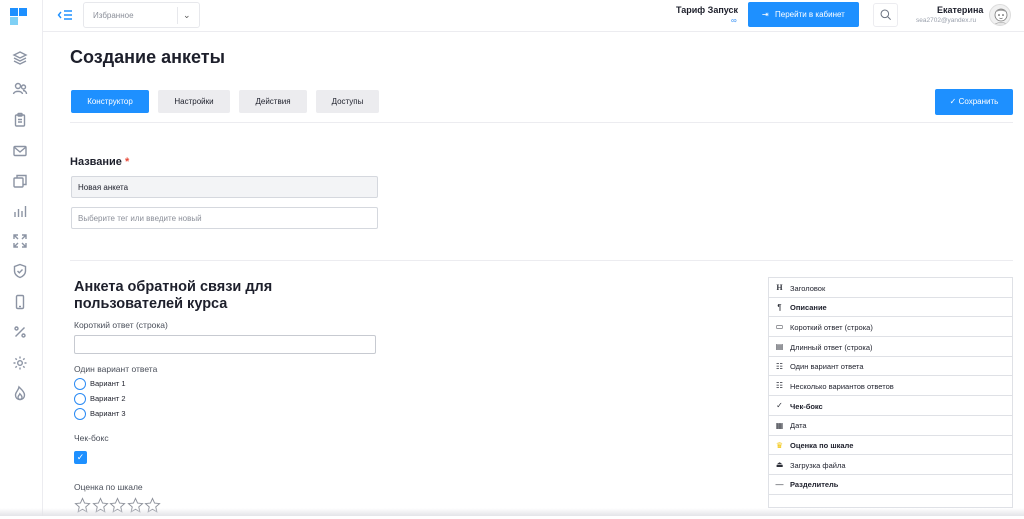  What do you see at coordinates (225, 344) in the screenshot?
I see `short-answer-input` at bounding box center [225, 344].